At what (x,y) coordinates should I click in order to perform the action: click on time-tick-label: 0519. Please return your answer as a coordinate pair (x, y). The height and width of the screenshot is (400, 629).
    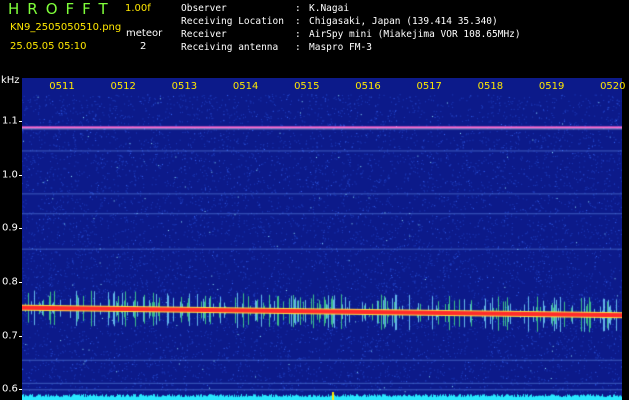
    Looking at the image, I should click on (551, 86).